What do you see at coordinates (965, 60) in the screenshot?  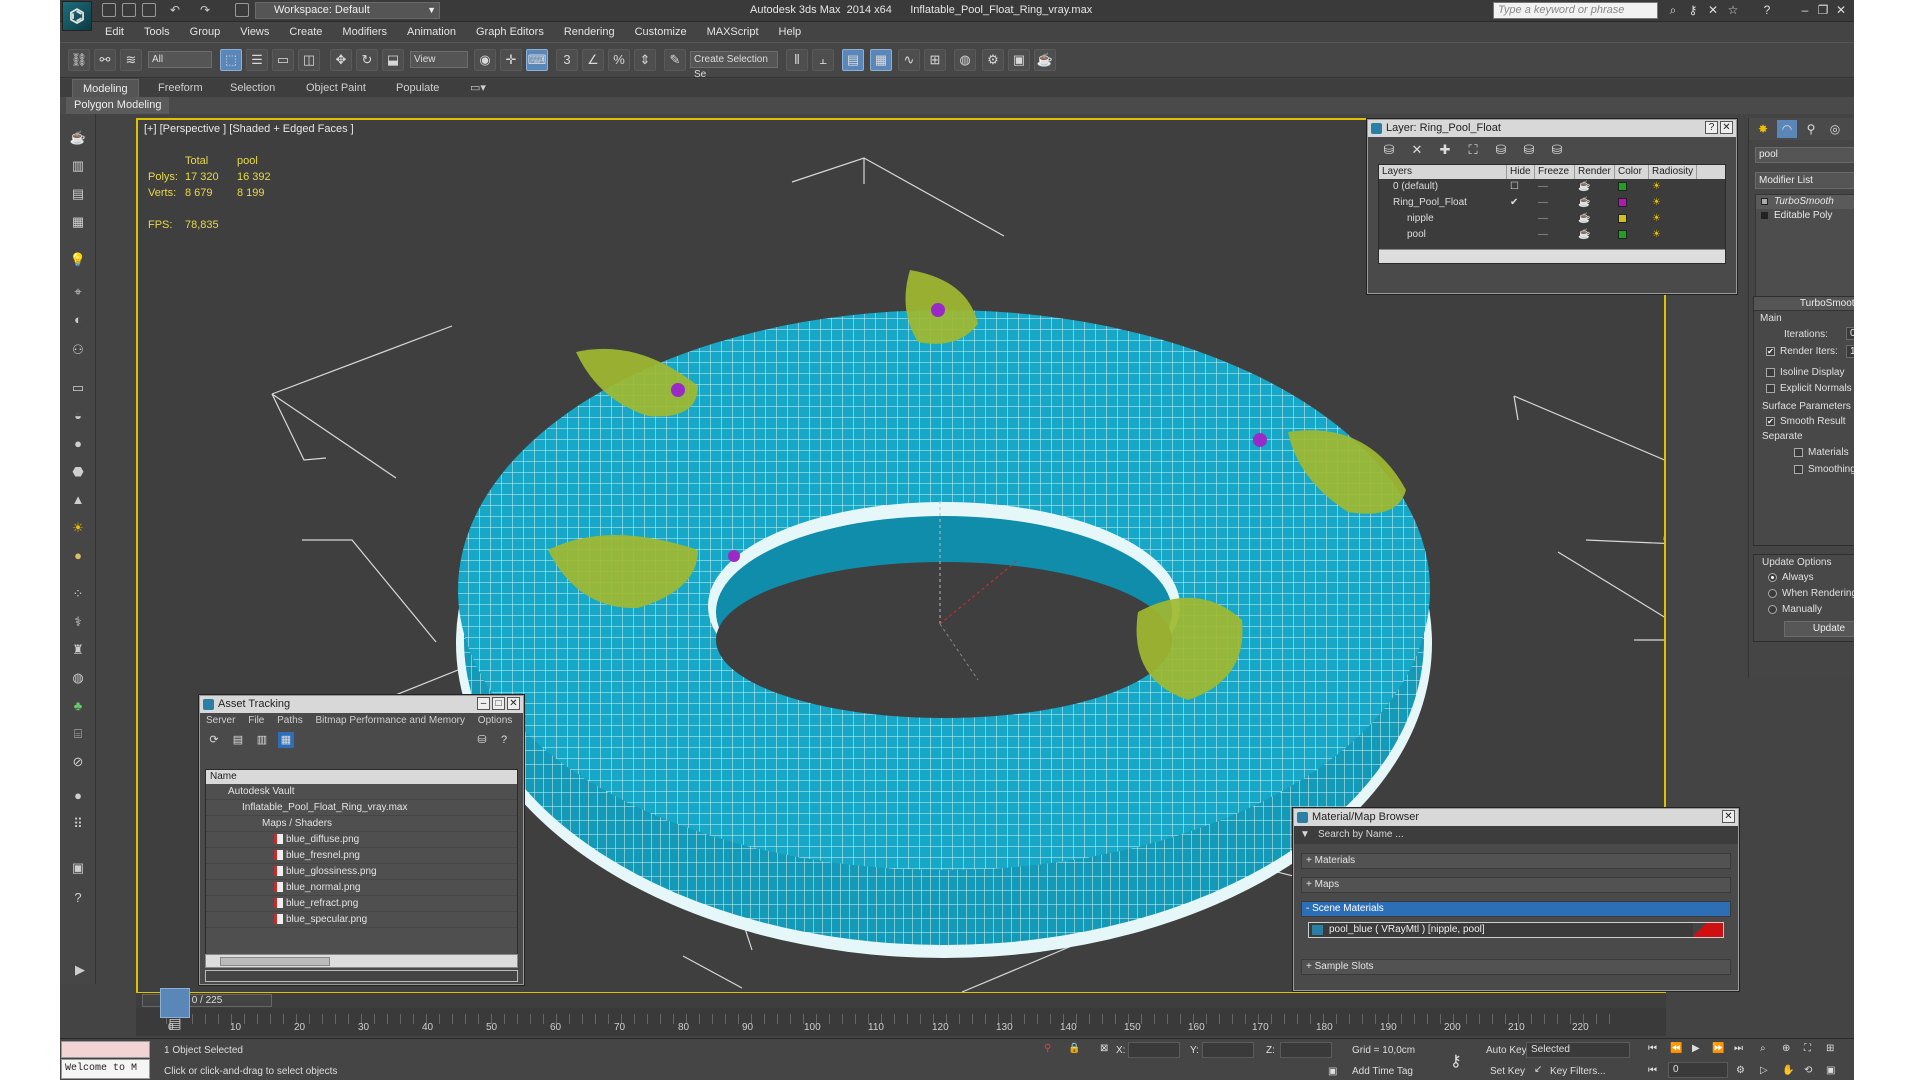 I see `material-editor-icon: ◍` at bounding box center [965, 60].